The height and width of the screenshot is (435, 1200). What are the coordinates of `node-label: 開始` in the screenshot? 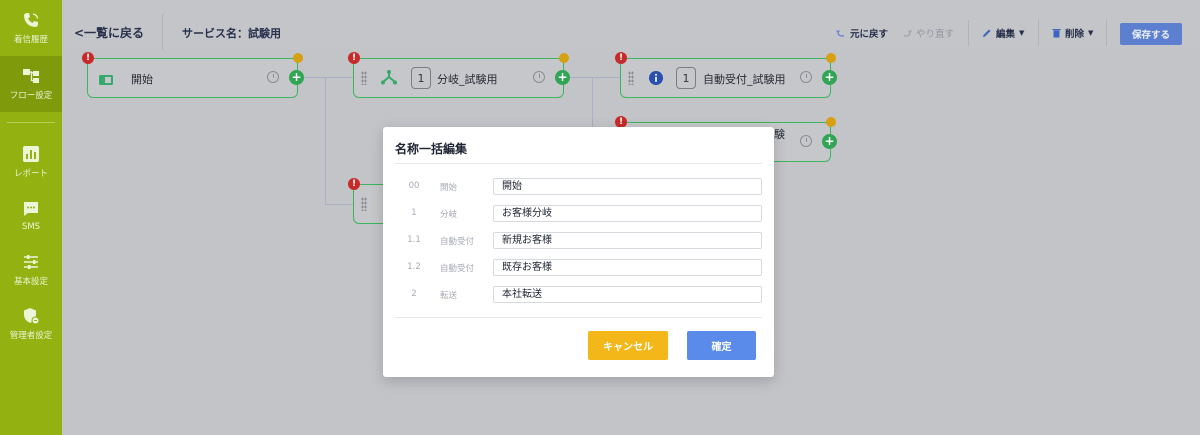 It's located at (142, 79).